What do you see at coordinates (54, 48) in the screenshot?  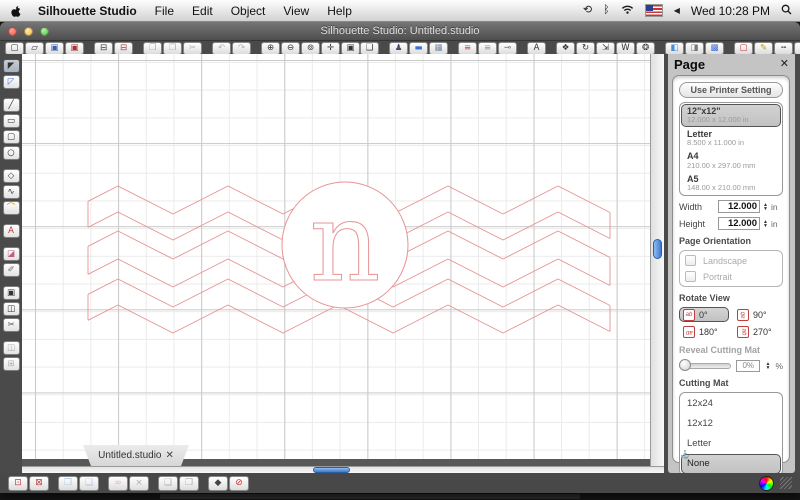 I see `save-button: ▣` at bounding box center [54, 48].